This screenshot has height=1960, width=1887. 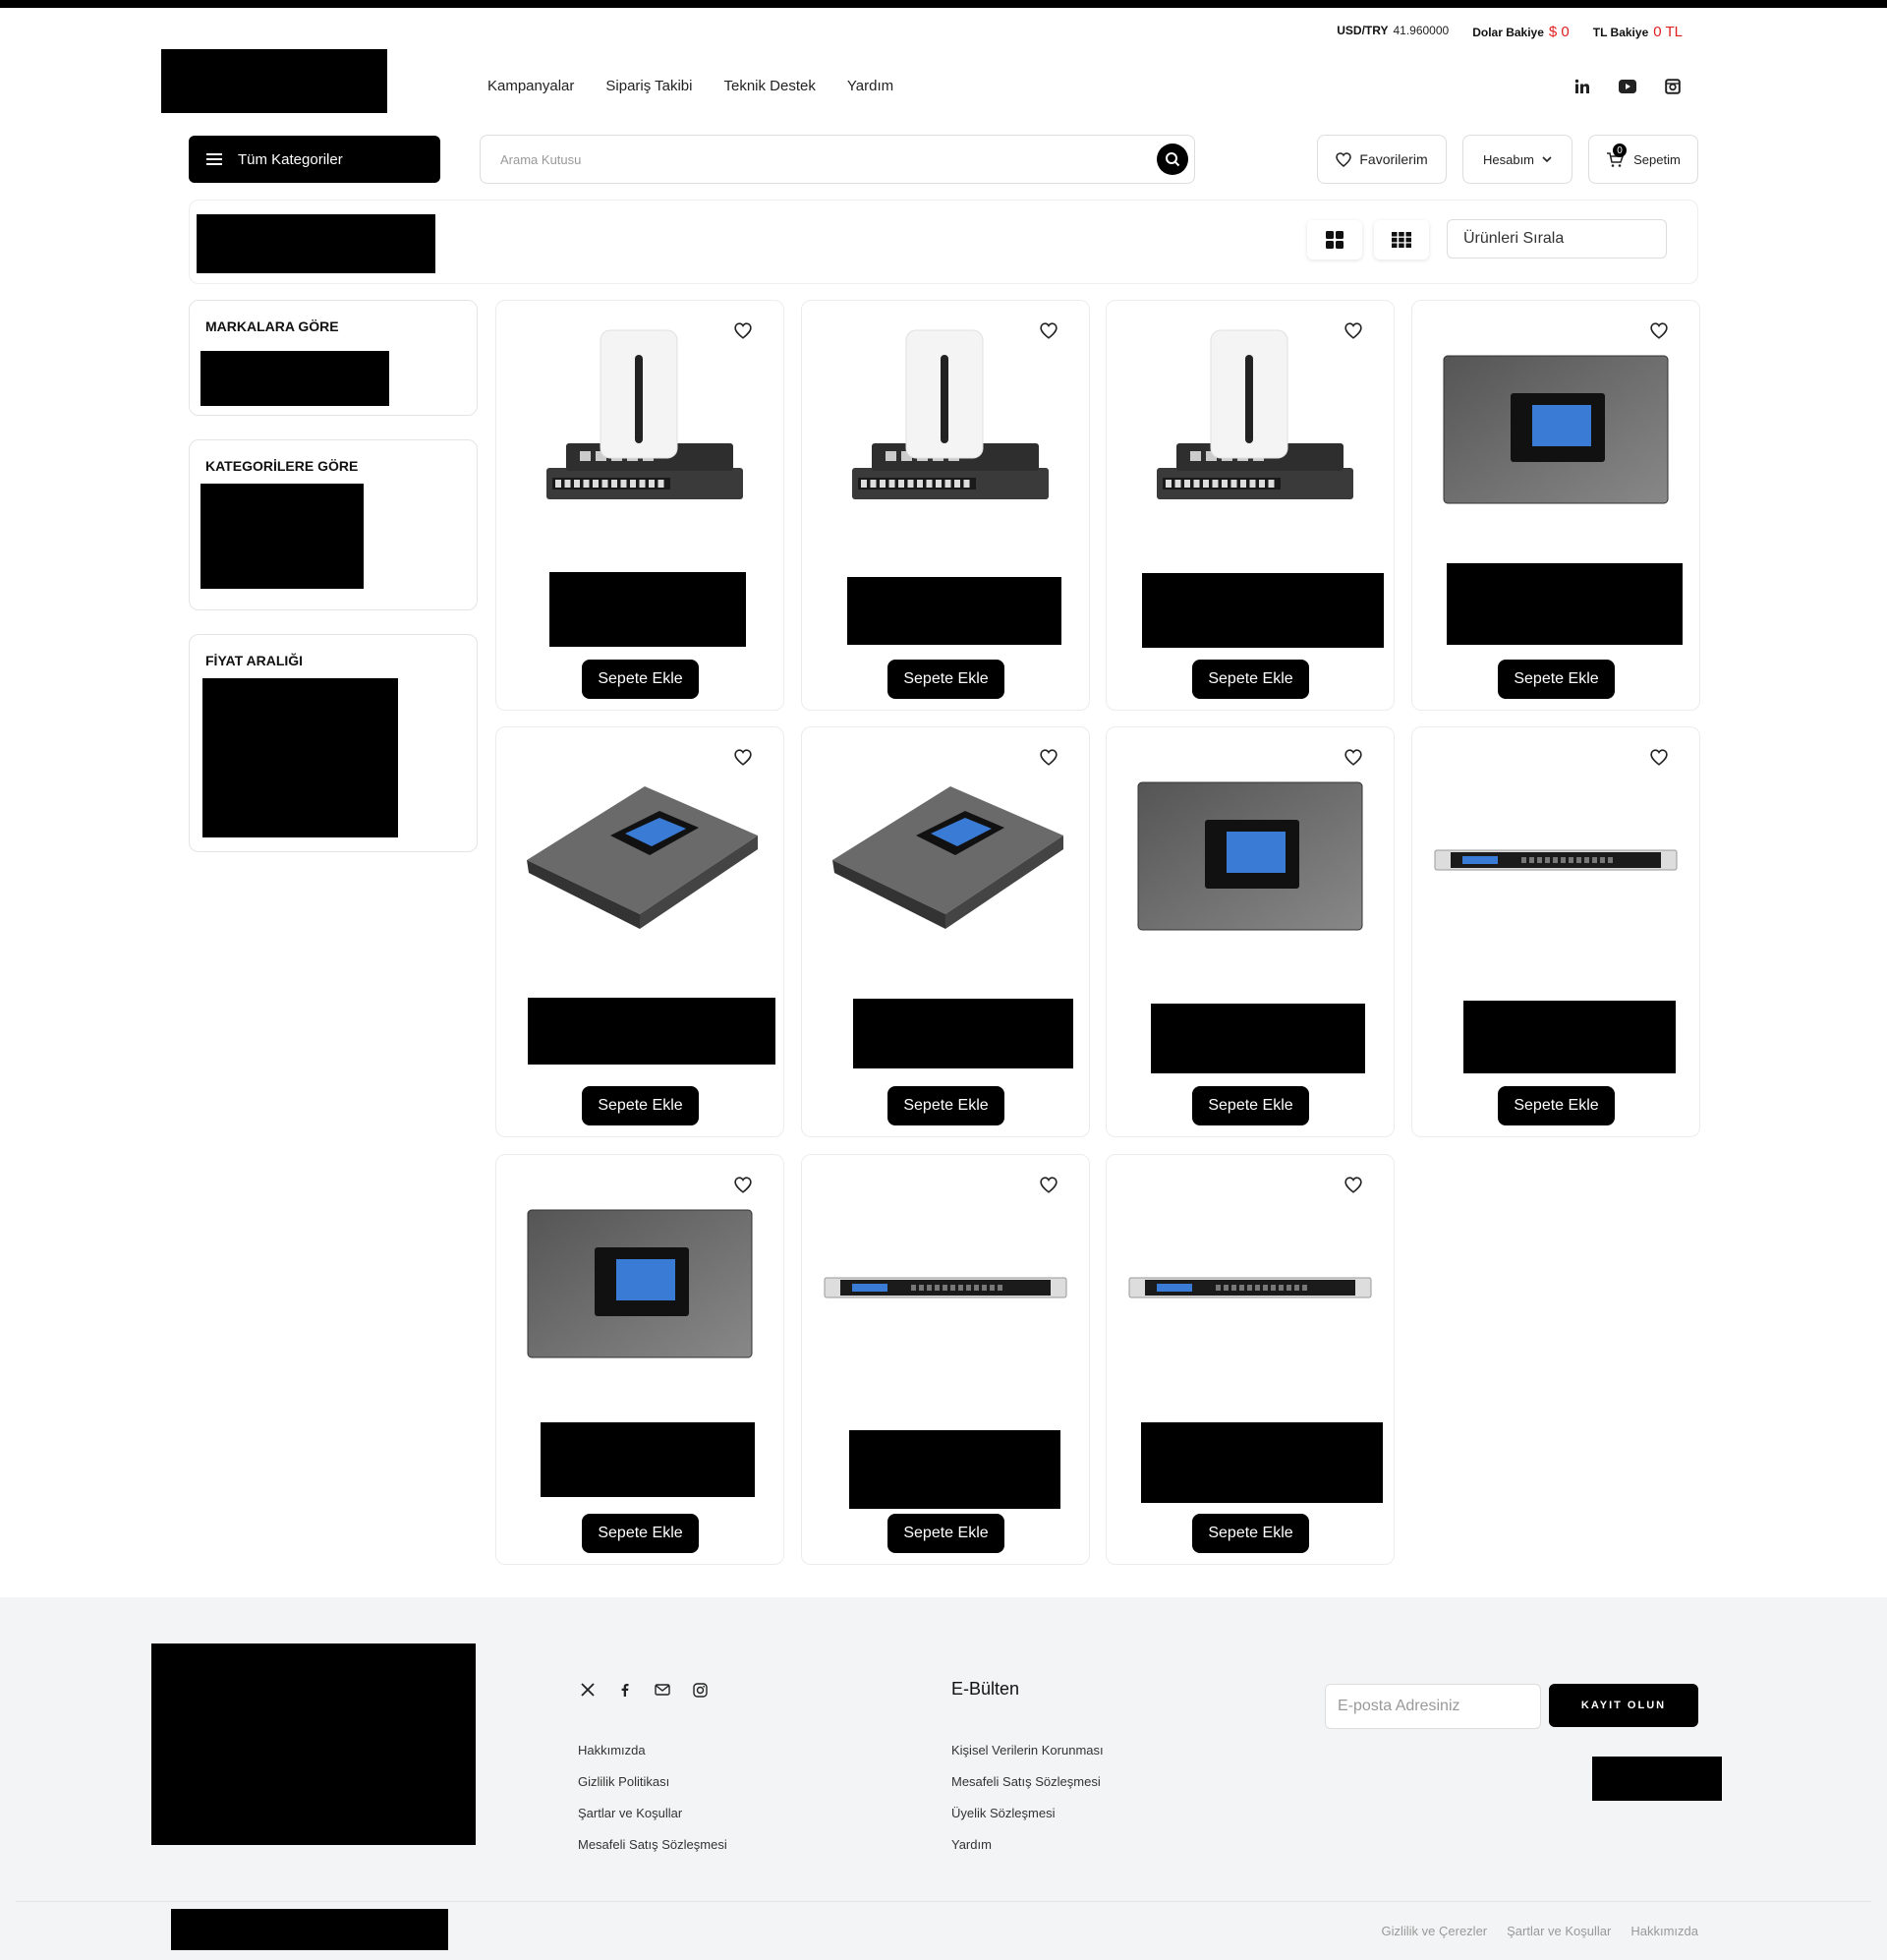 I want to click on filter-categories-list, so click(x=282, y=536).